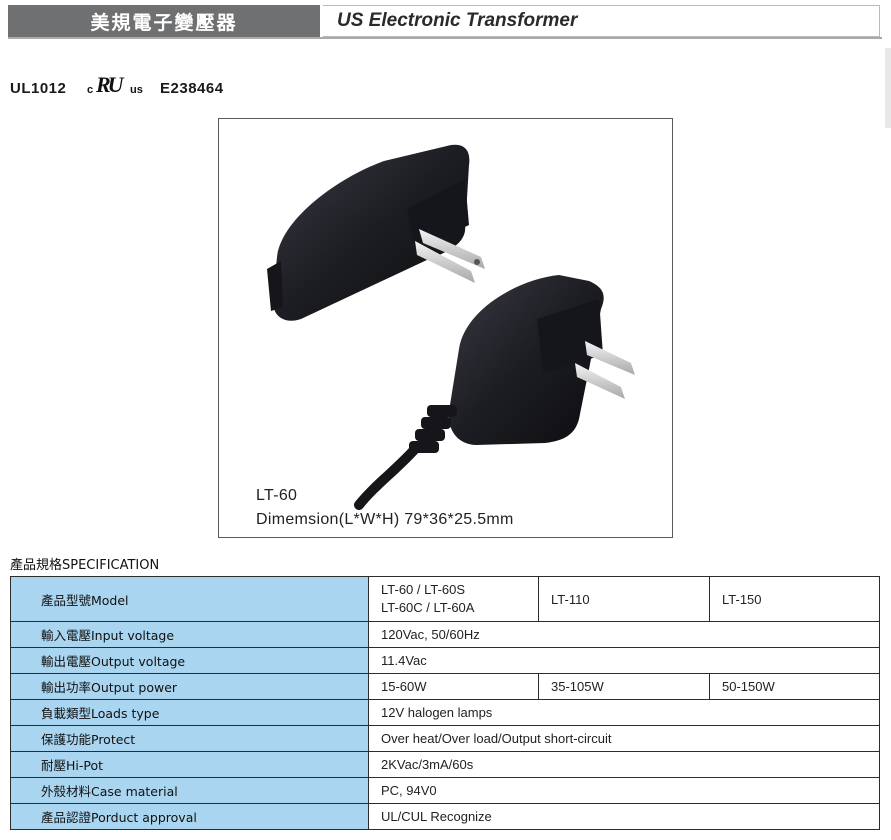  I want to click on spec-row-output-power: 輸出功率Output power 15-60W 35-105W 50-150W, so click(445, 686).